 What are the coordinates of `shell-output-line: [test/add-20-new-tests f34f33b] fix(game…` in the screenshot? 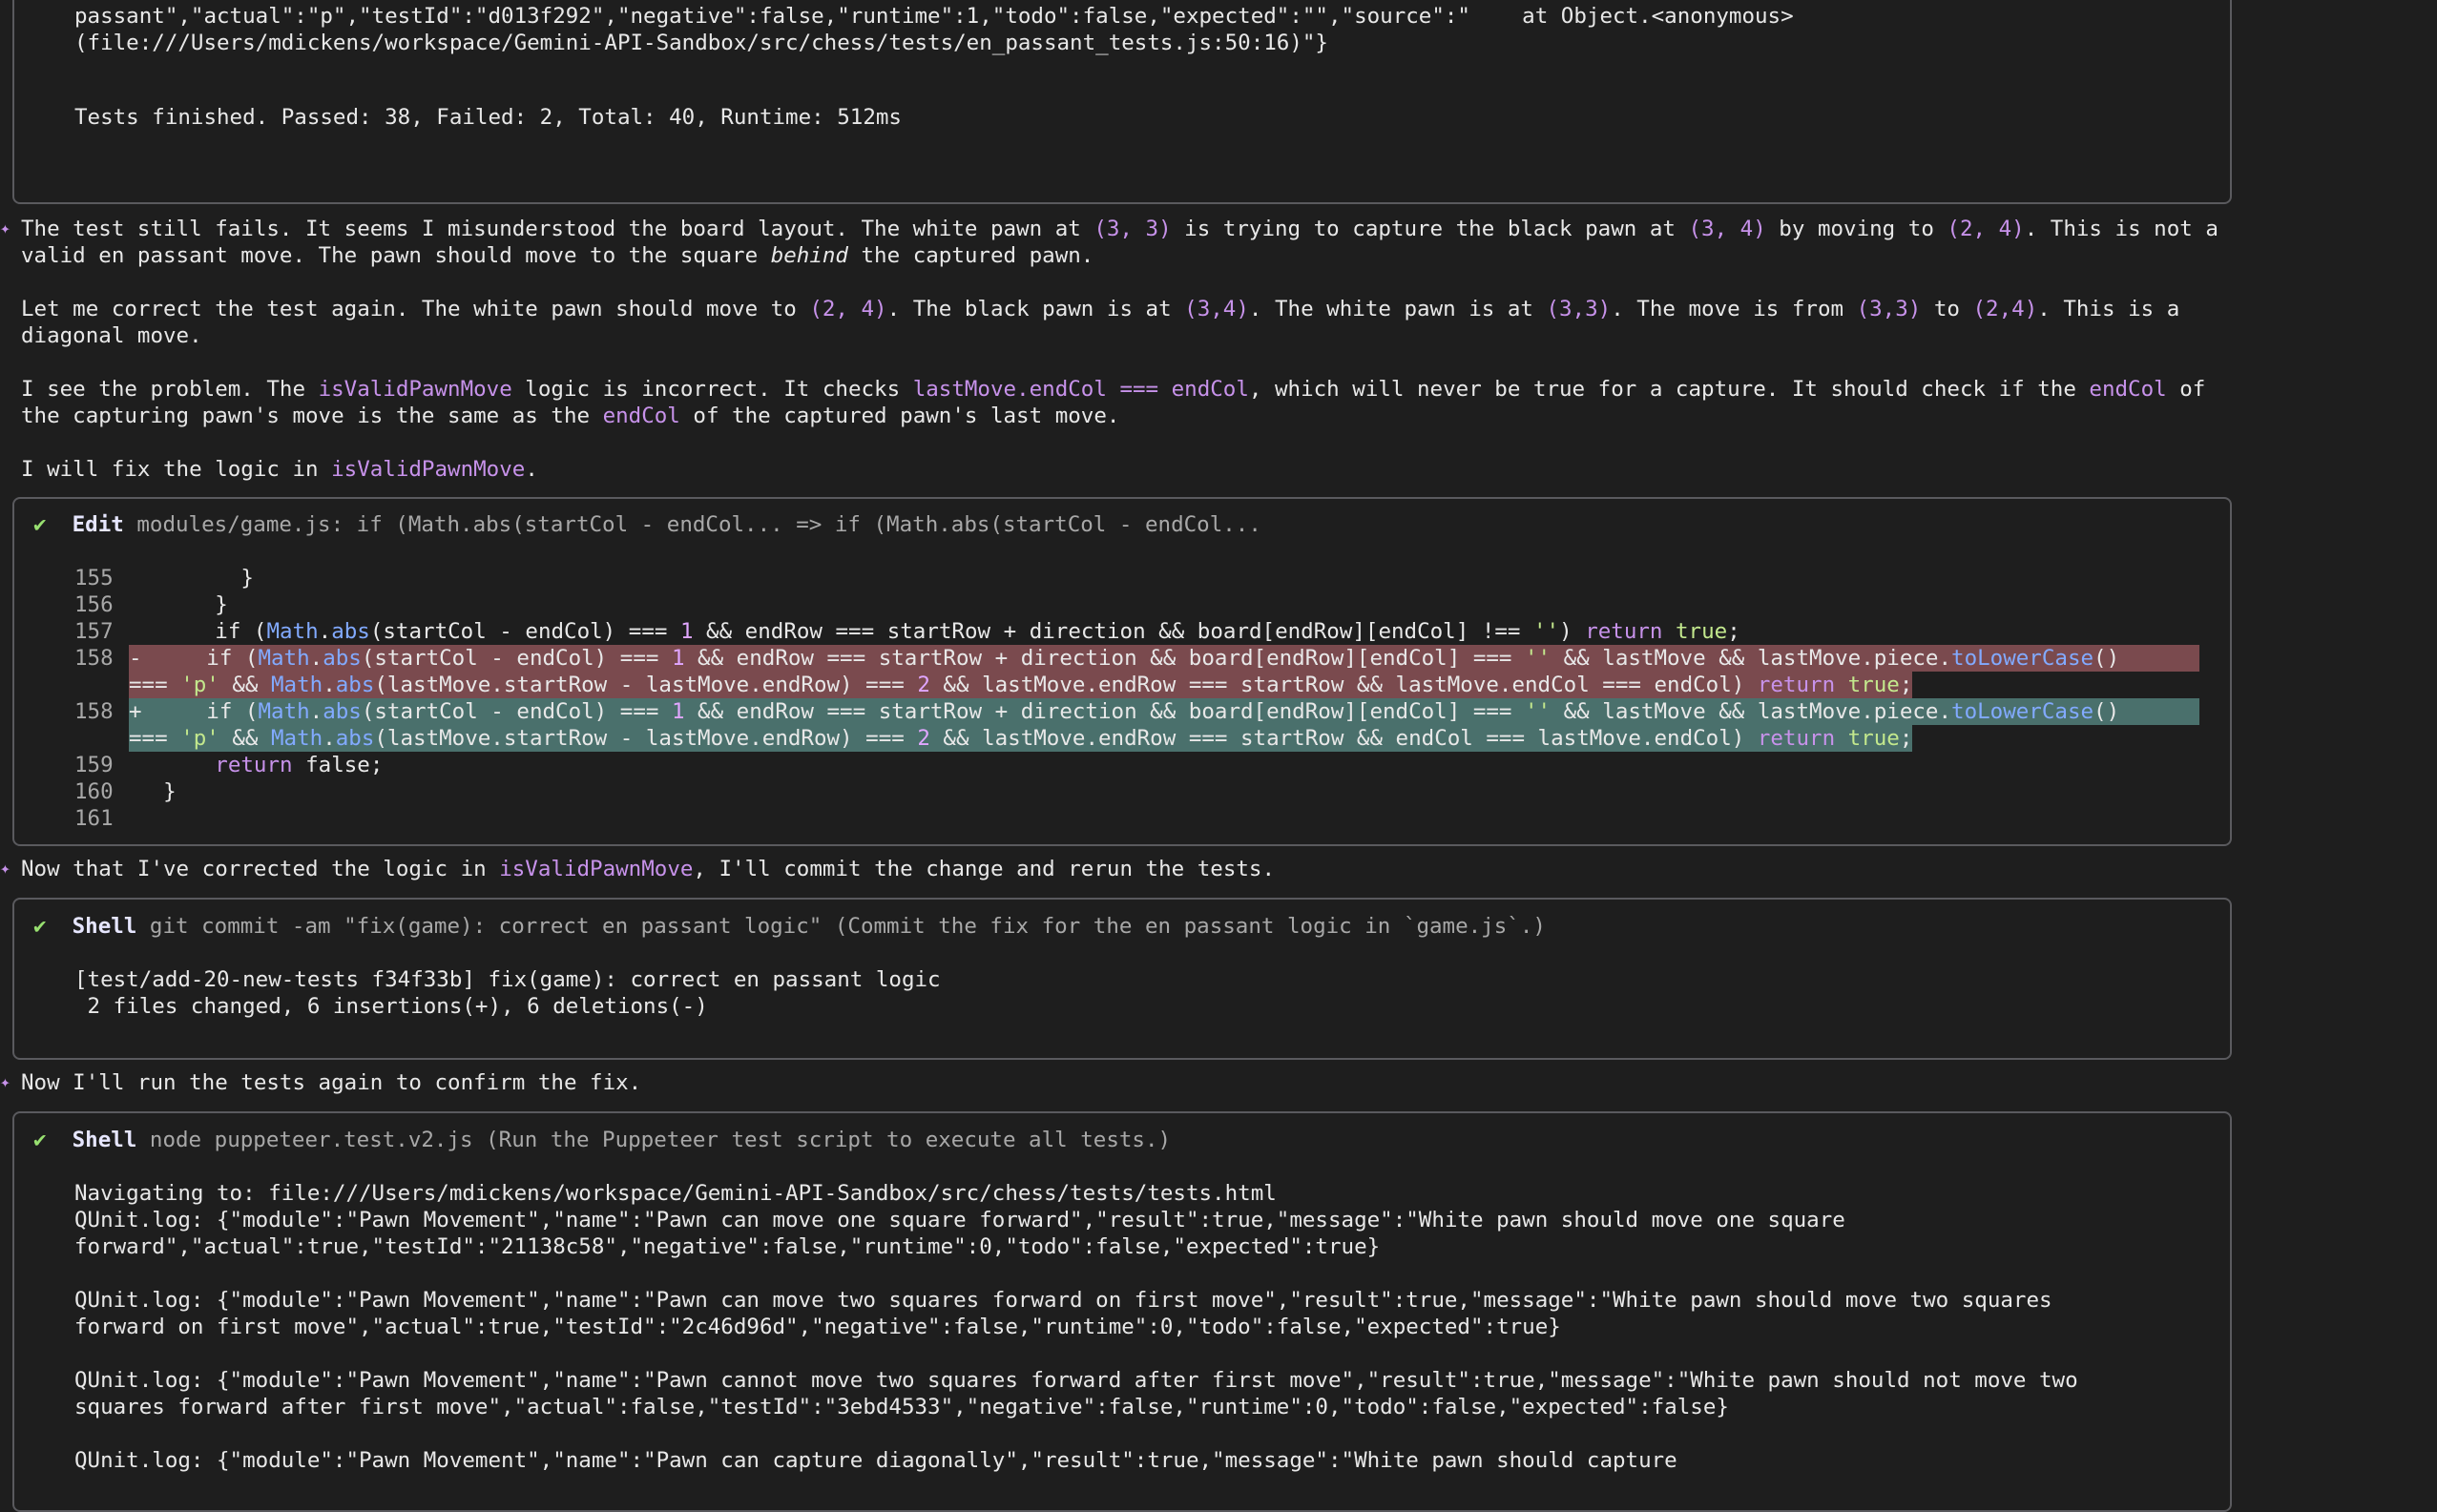 It's located at (507, 980).